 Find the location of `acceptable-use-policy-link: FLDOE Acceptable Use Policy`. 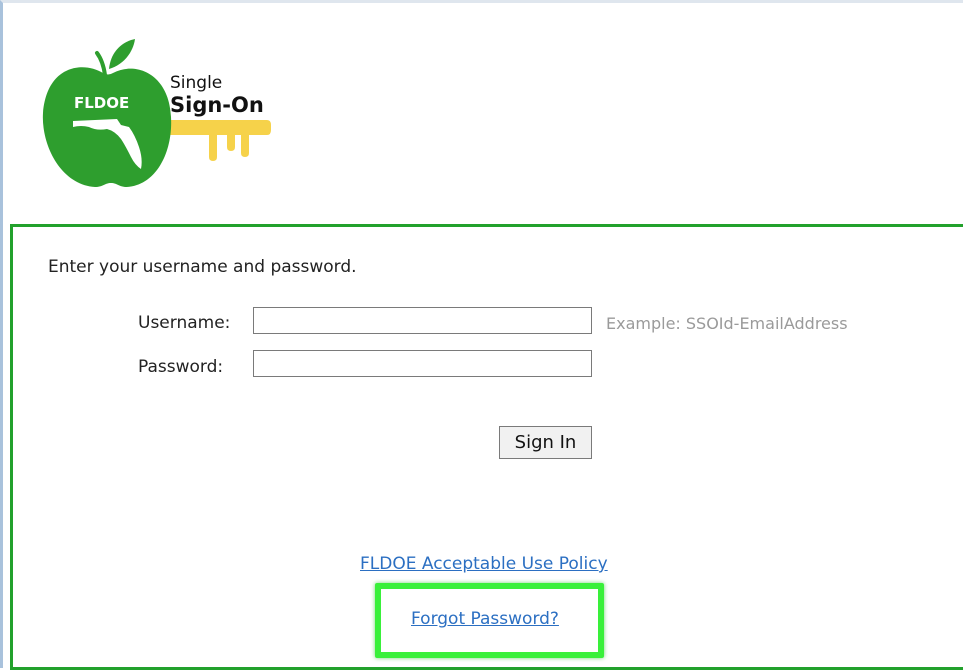

acceptable-use-policy-link: FLDOE Acceptable Use Policy is located at coordinates (484, 564).